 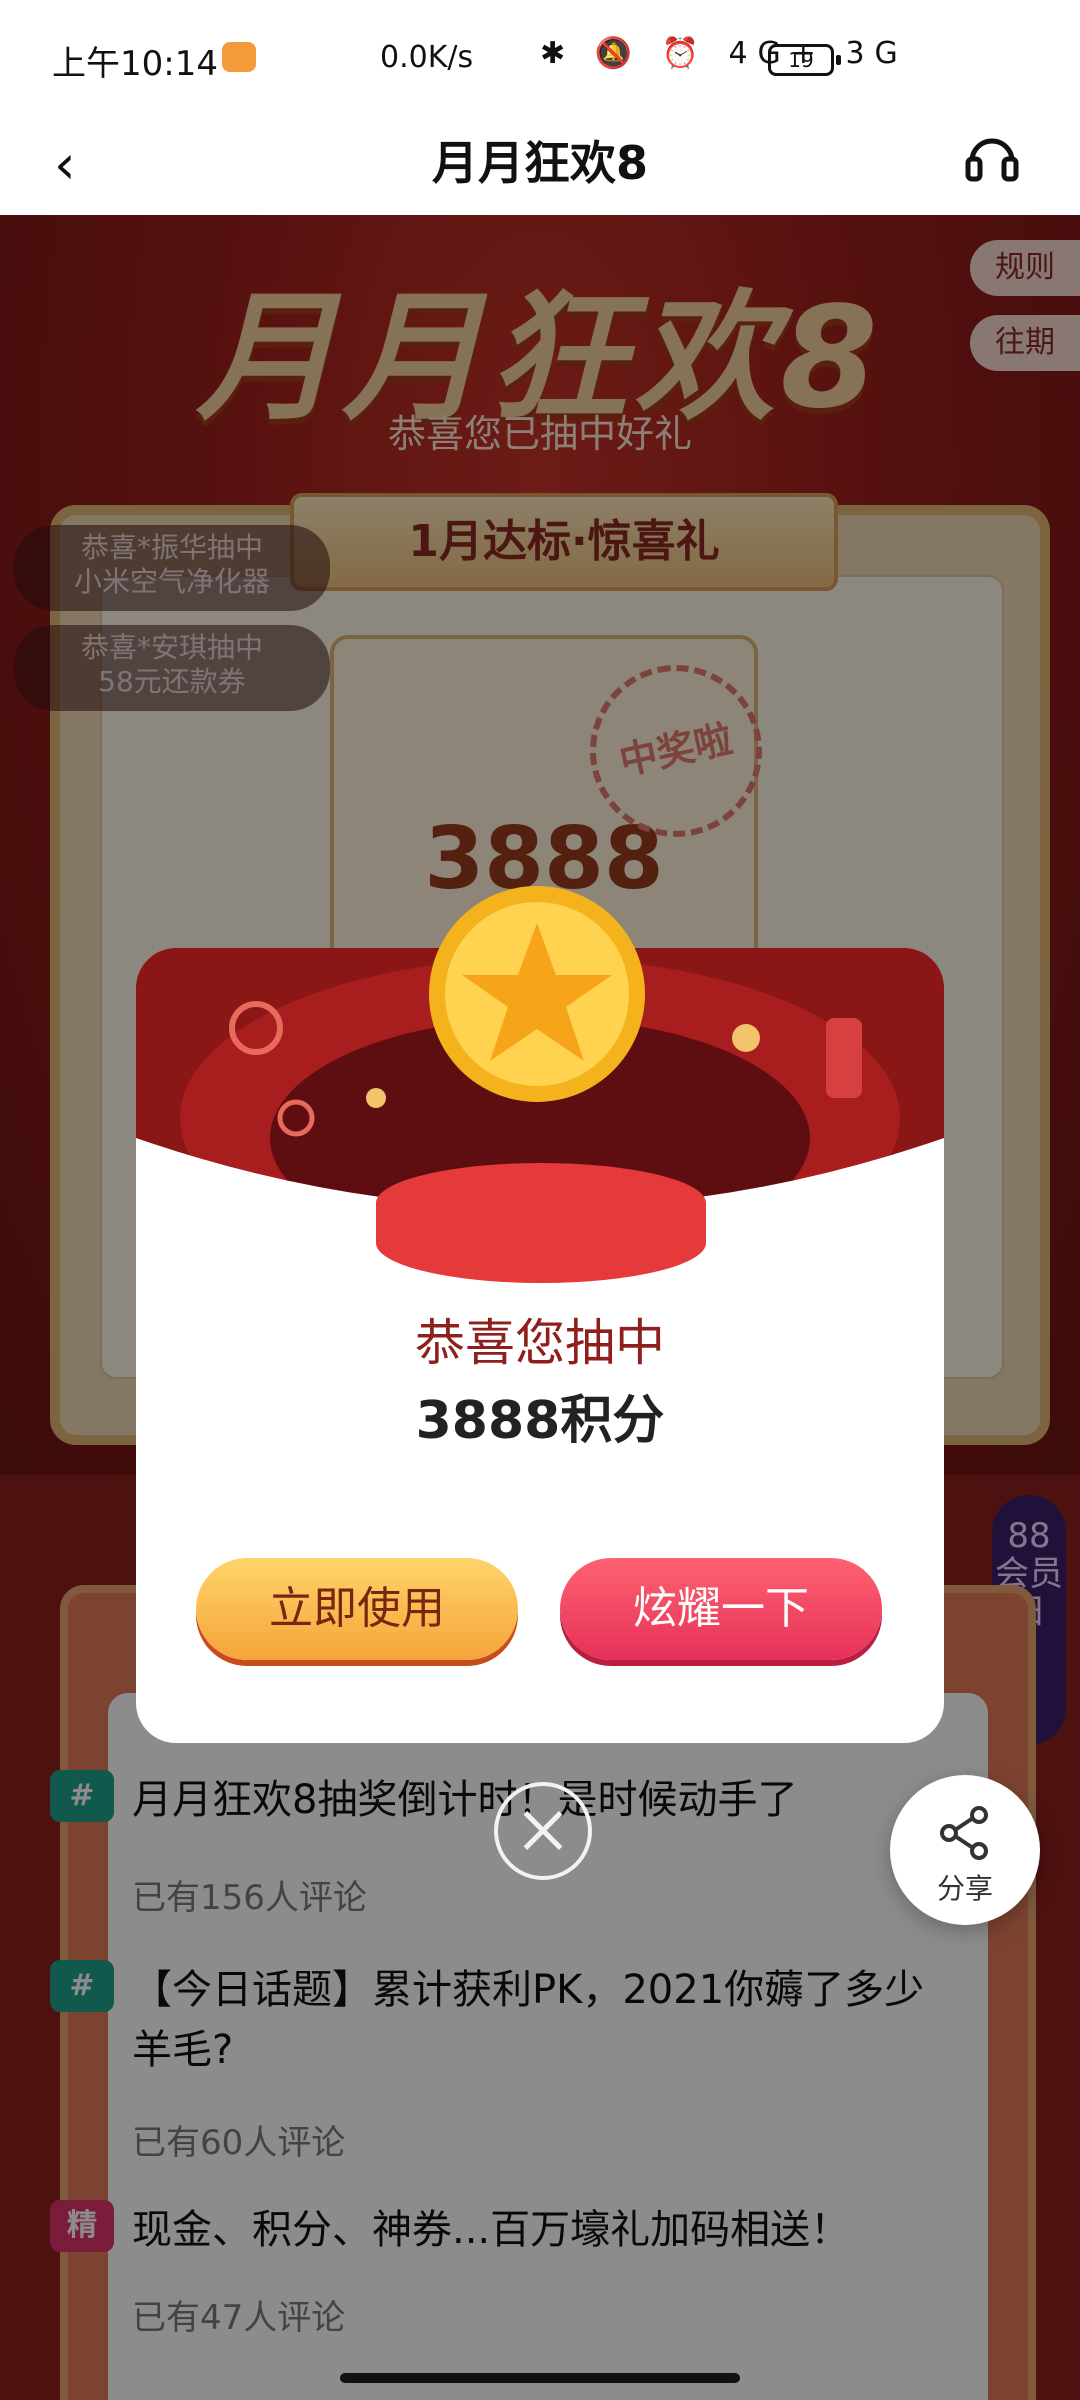 What do you see at coordinates (171, 647) in the screenshot?
I see `ticker-line: 恭喜*安琪抽中` at bounding box center [171, 647].